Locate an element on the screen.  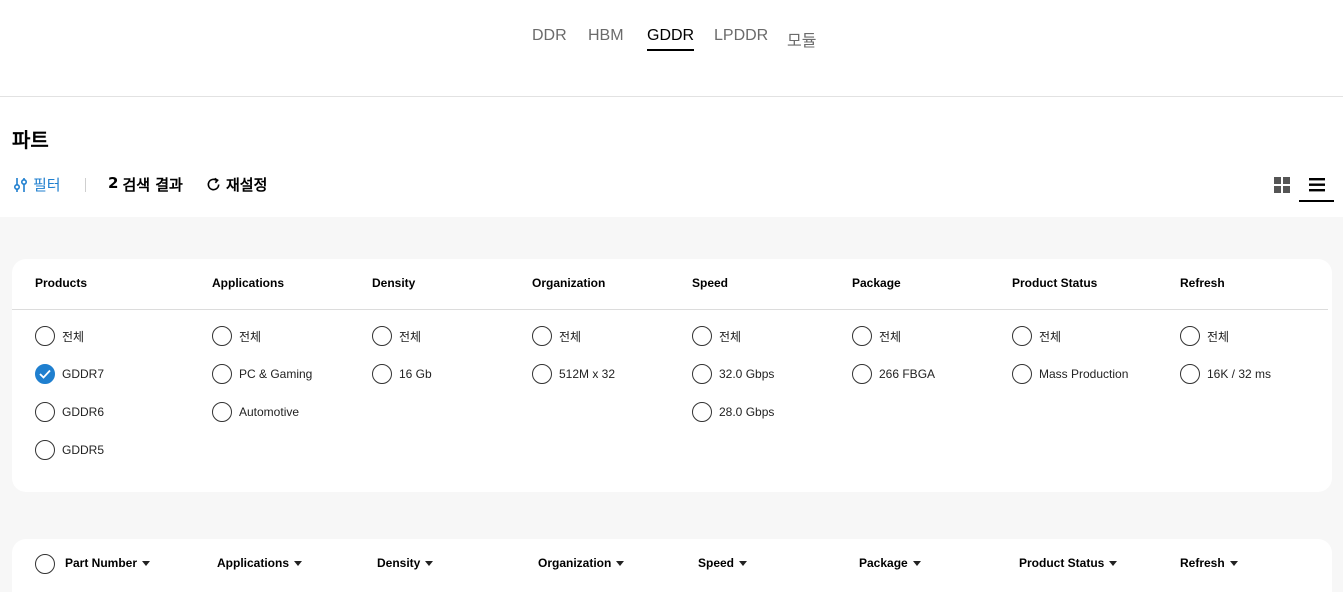
grid-view-button is located at coordinates (1282, 187).